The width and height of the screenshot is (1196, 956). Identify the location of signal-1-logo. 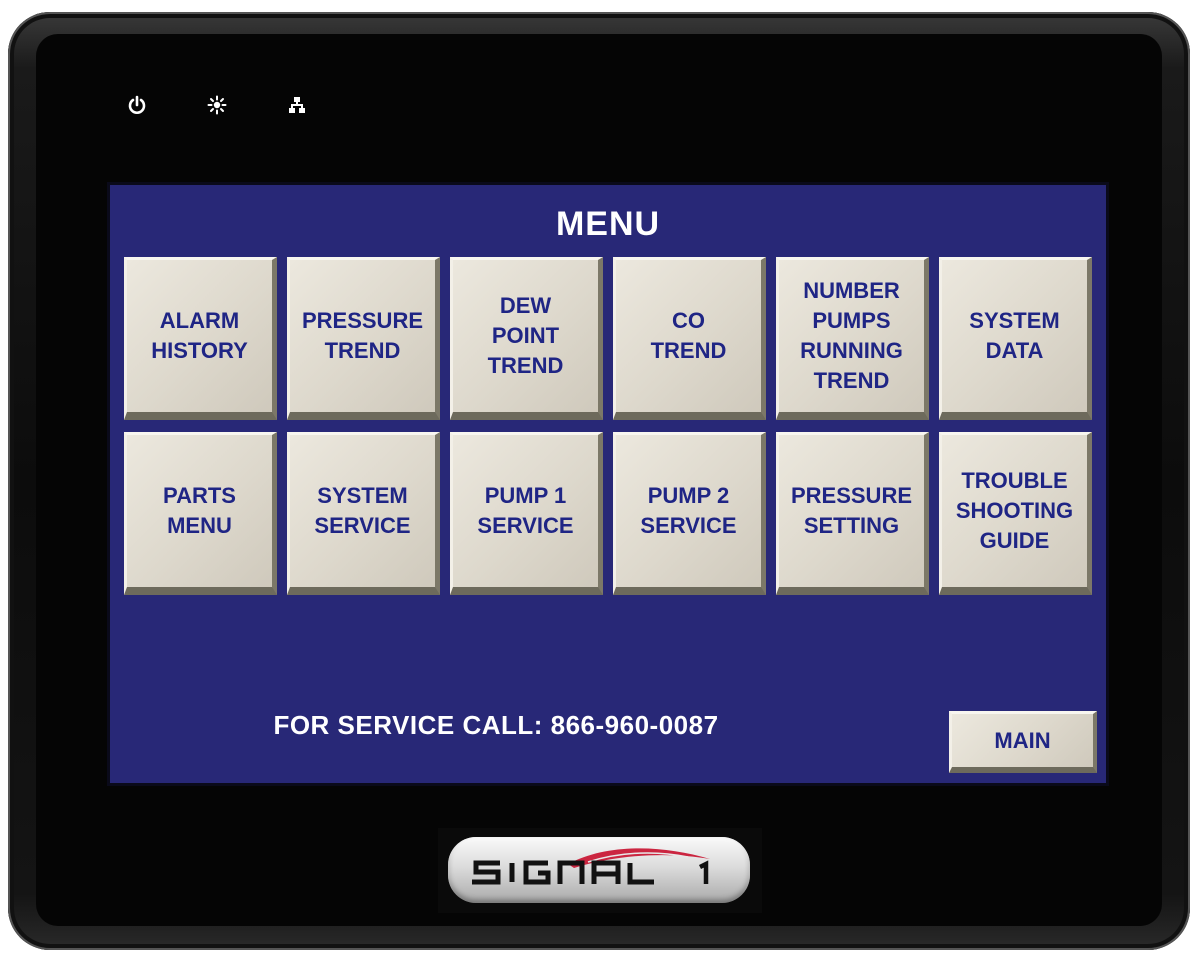
(599, 870).